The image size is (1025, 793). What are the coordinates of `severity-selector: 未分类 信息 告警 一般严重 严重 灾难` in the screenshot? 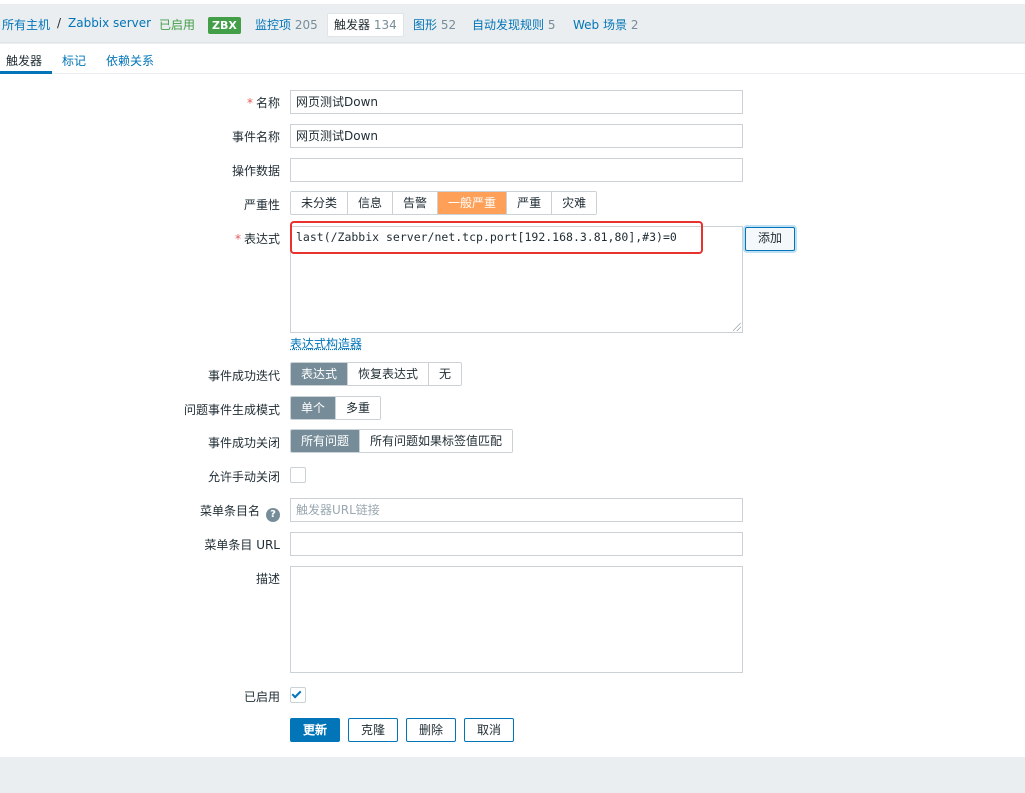 It's located at (444, 203).